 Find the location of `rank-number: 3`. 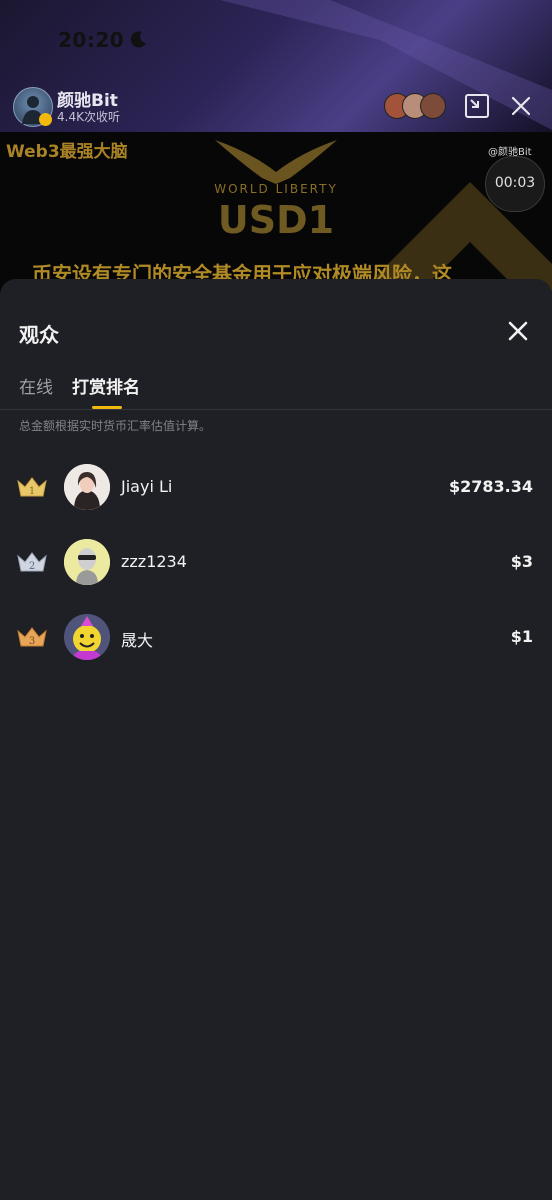

rank-number: 3 is located at coordinates (32, 641).